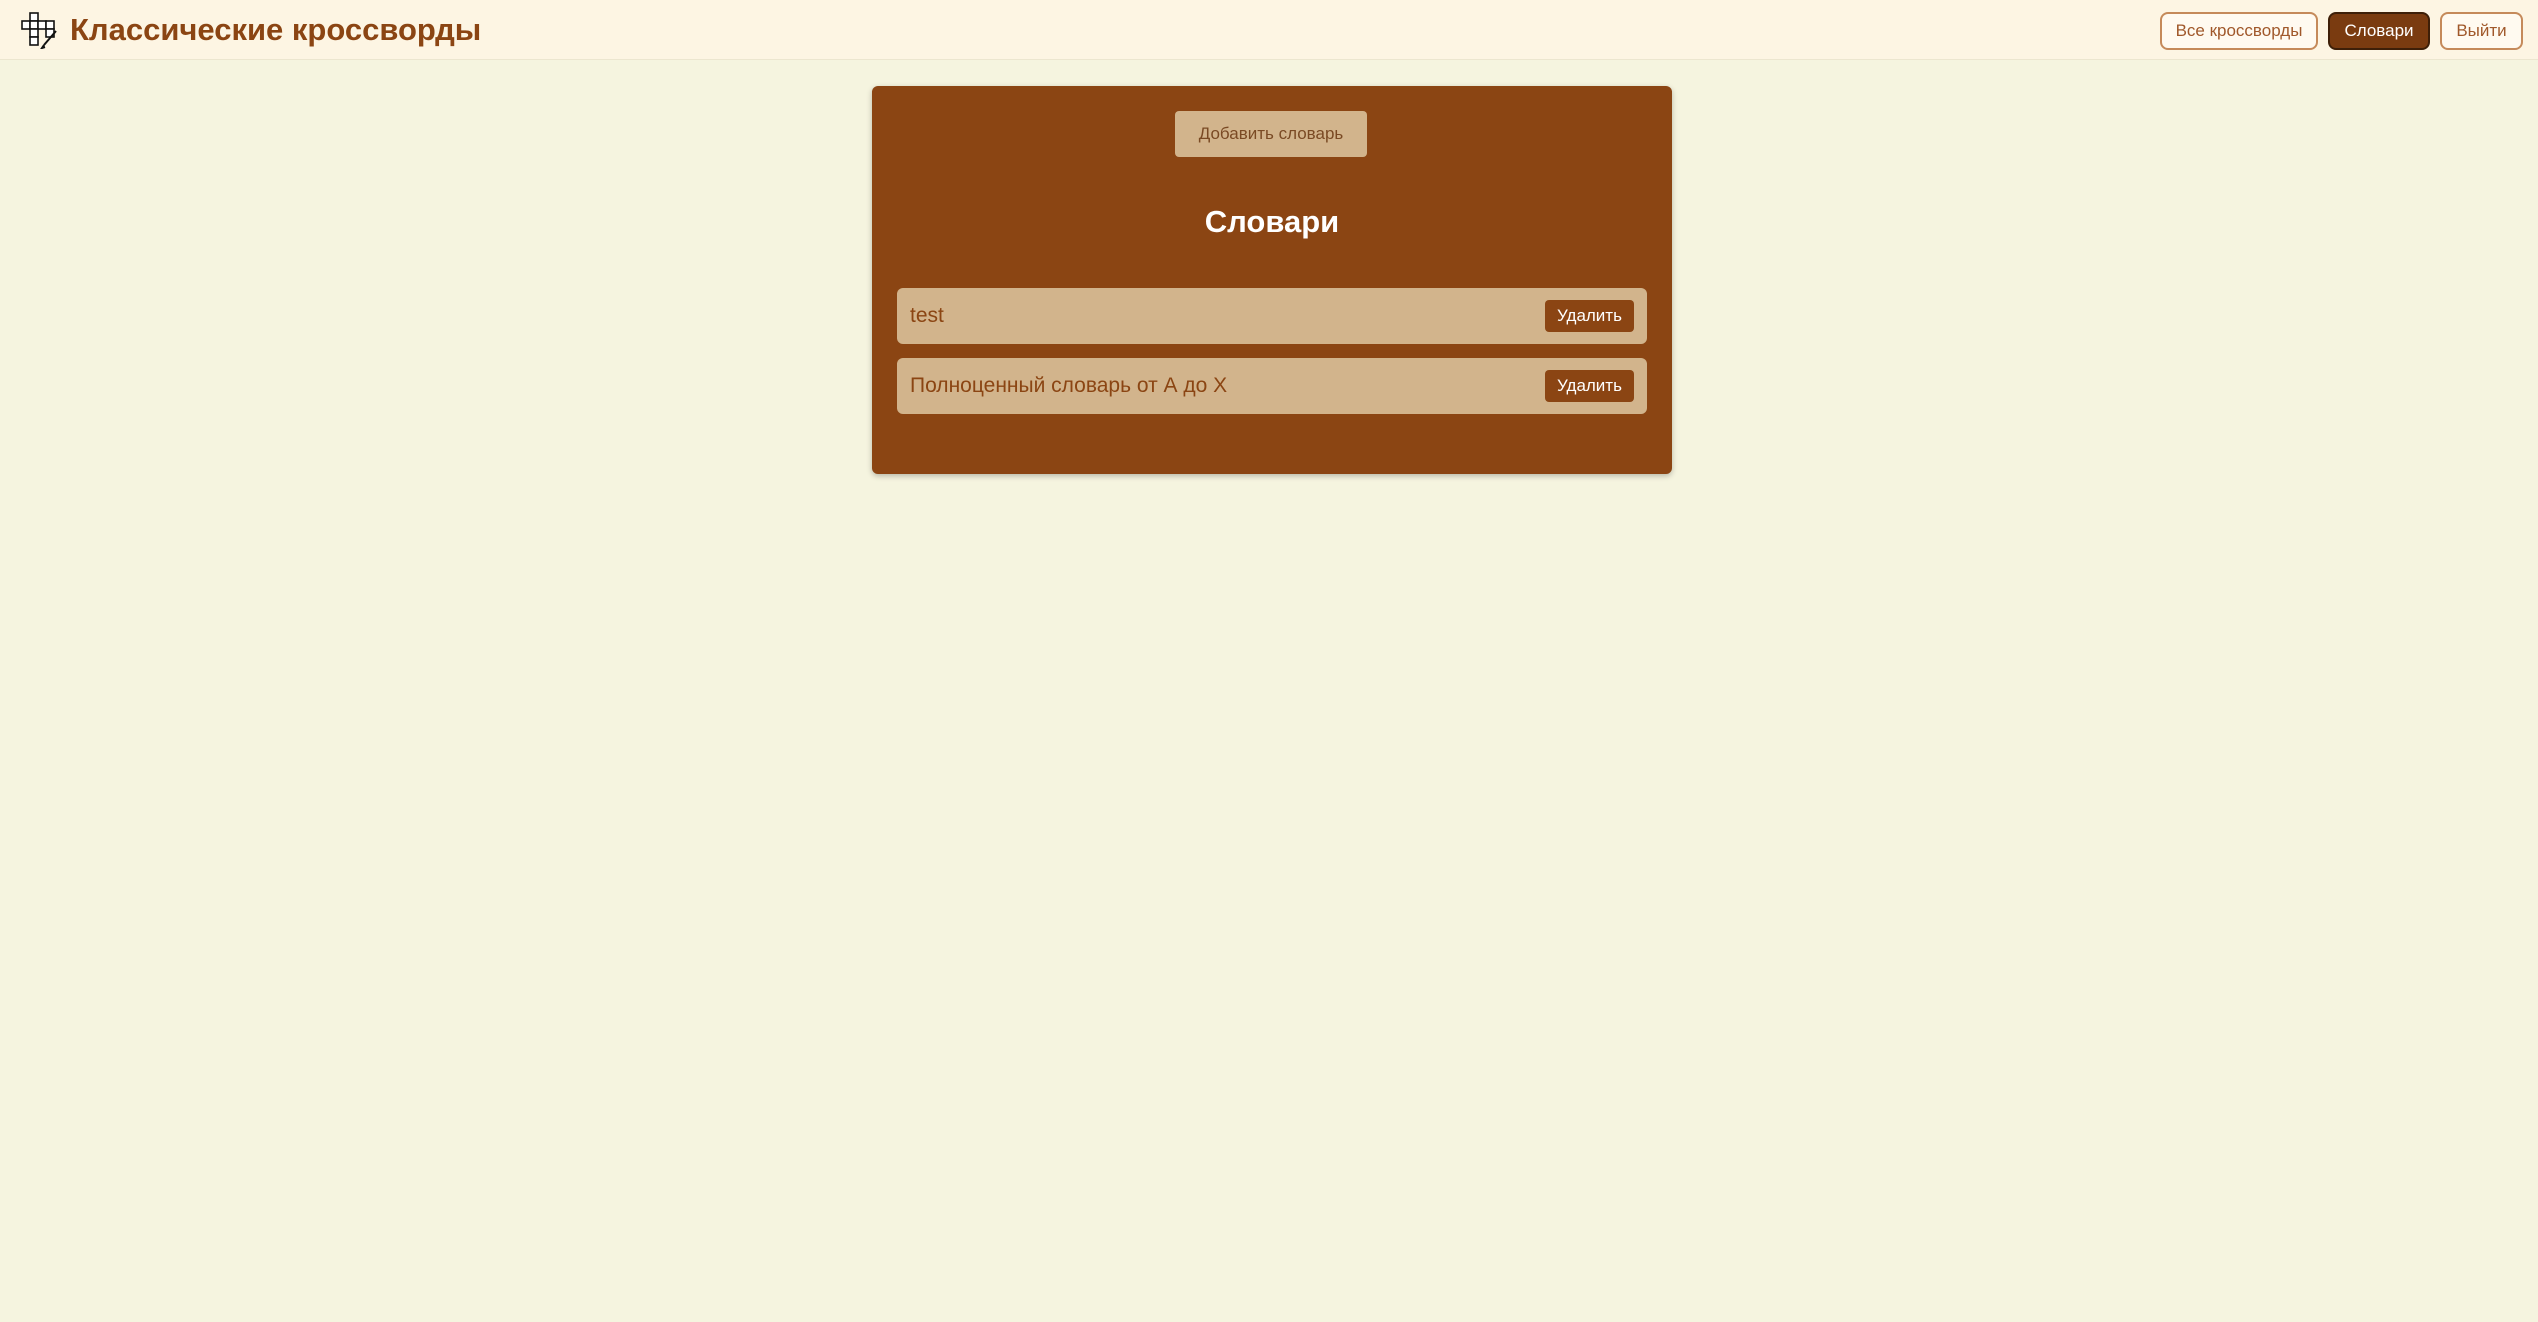  Describe the element at coordinates (1272, 221) in the screenshot. I see `page-title: Словари` at that location.